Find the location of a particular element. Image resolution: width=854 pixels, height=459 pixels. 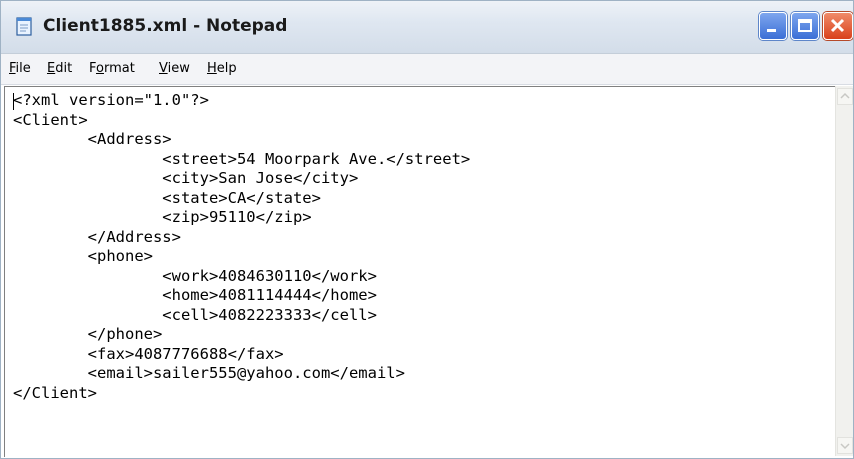

minimize-button is located at coordinates (773, 26).